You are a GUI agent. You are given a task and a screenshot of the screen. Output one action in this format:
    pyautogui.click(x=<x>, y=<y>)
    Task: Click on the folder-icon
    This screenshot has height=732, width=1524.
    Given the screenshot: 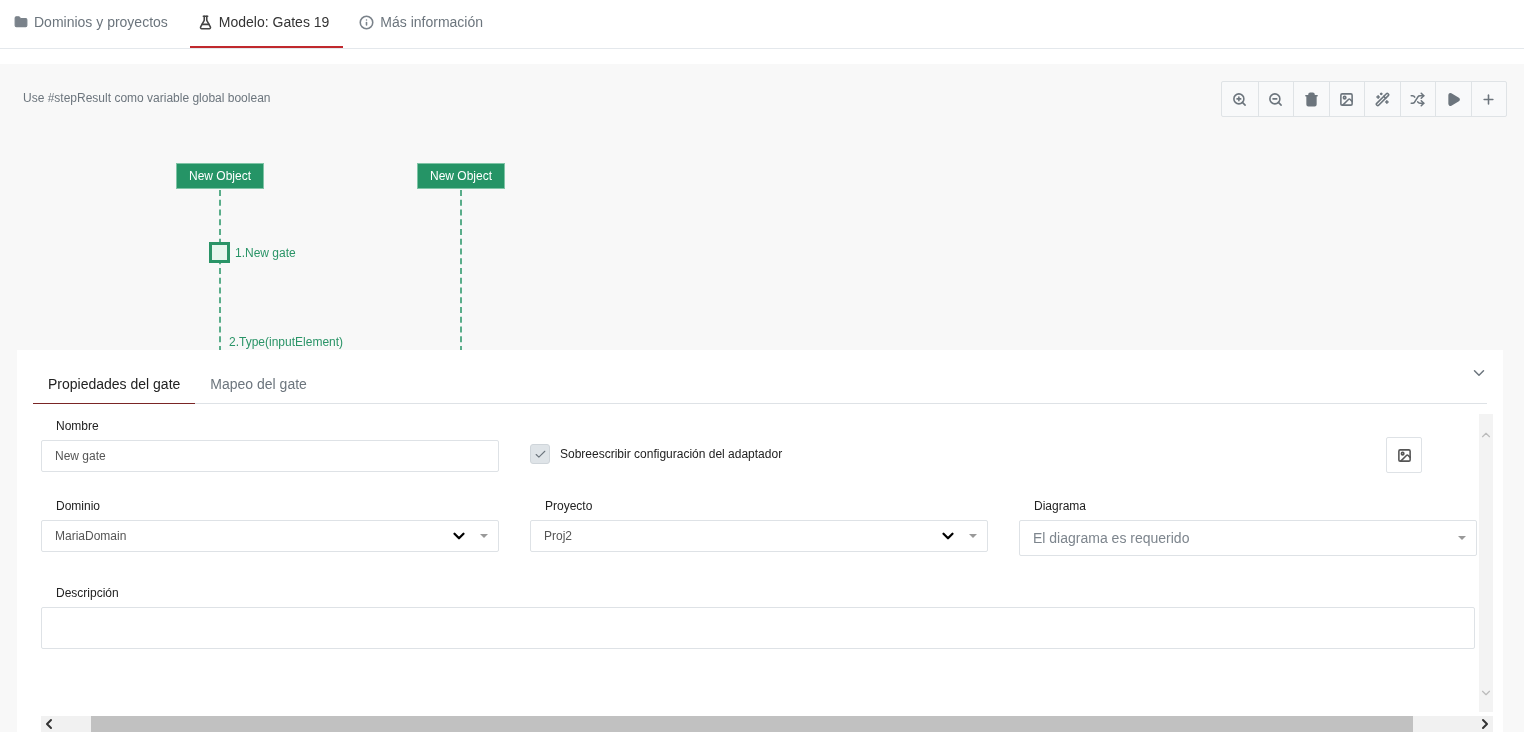 What is the action you would take?
    pyautogui.click(x=21, y=22)
    